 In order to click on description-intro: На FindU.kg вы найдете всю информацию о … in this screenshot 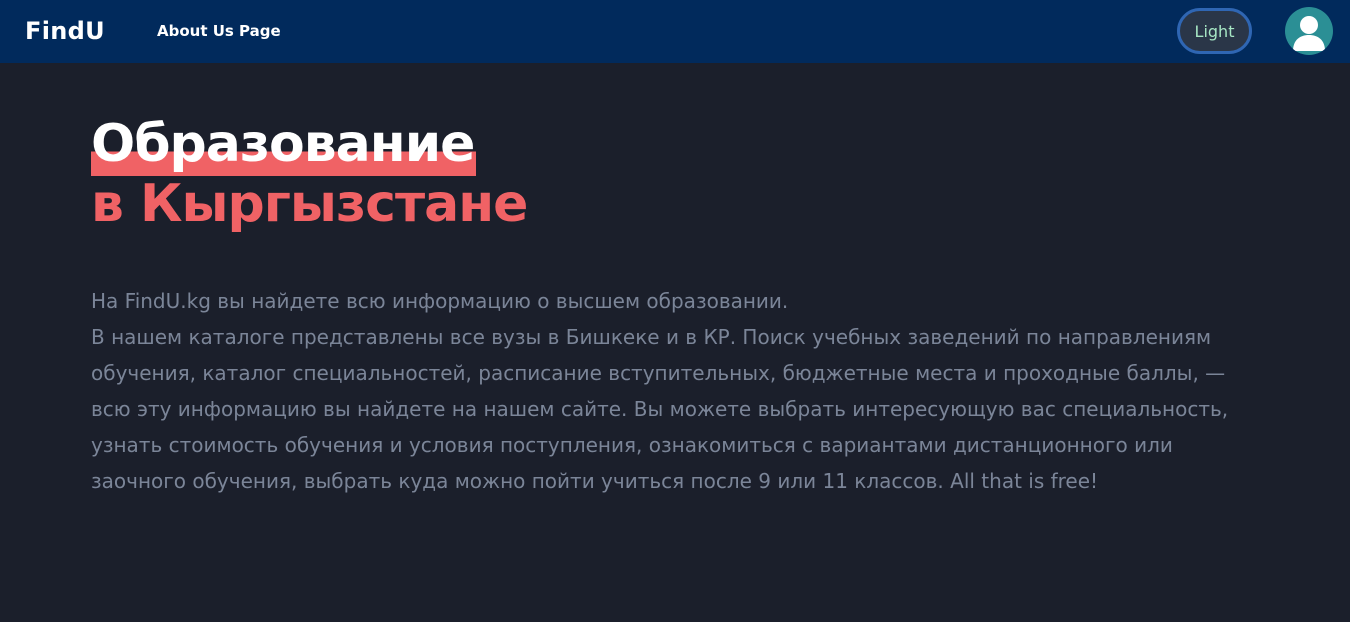, I will do `click(440, 301)`.